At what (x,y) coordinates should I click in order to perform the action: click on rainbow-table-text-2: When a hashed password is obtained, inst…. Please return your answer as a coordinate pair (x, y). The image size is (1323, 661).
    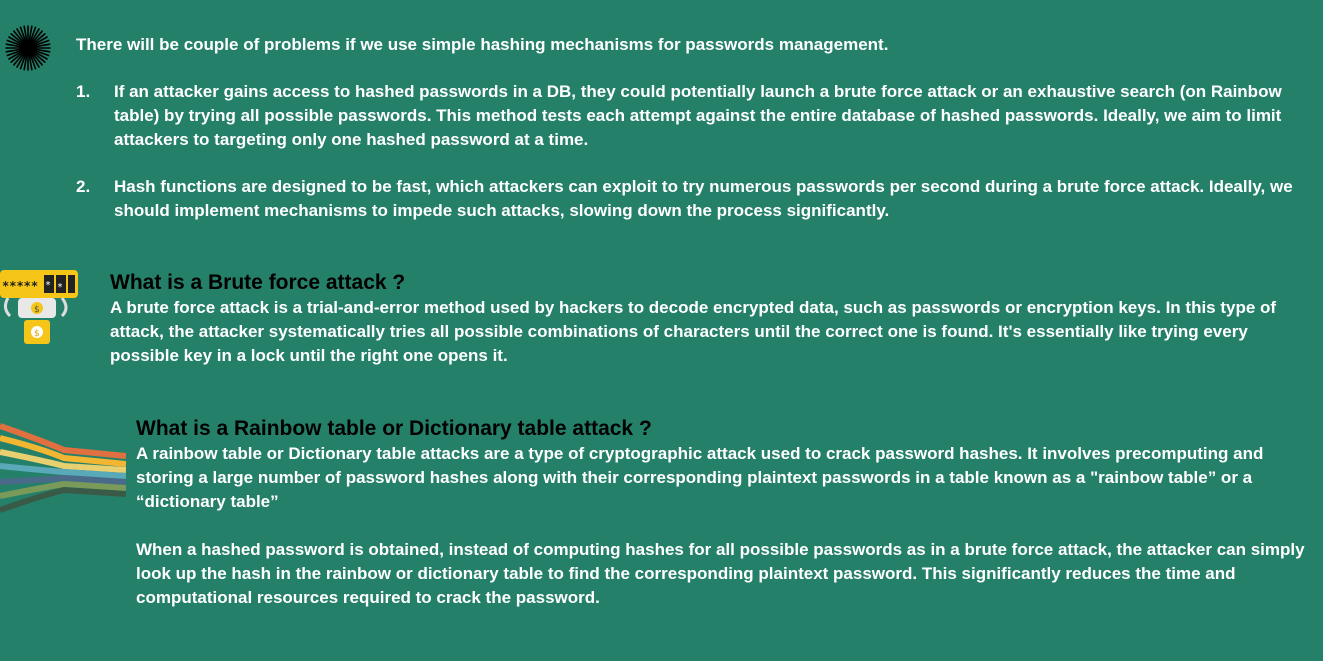
    Looking at the image, I should click on (720, 573).